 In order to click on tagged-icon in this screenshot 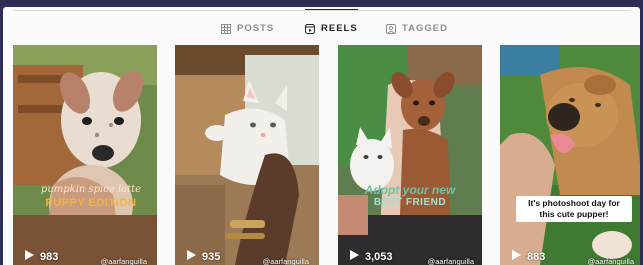, I will do `click(391, 28)`.